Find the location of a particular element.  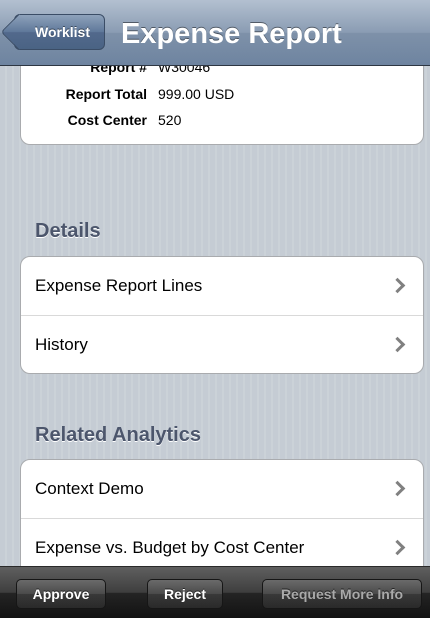

cost-center-value: 520 is located at coordinates (170, 120).